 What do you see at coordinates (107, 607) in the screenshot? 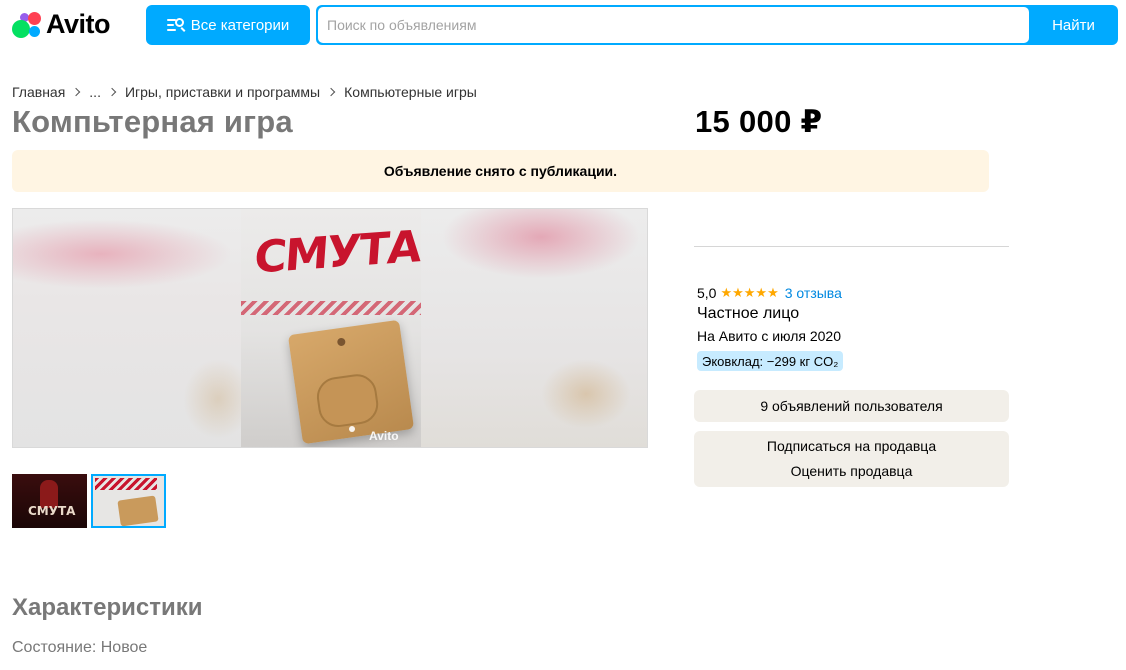
I see `characteristics-title: Характеристики` at bounding box center [107, 607].